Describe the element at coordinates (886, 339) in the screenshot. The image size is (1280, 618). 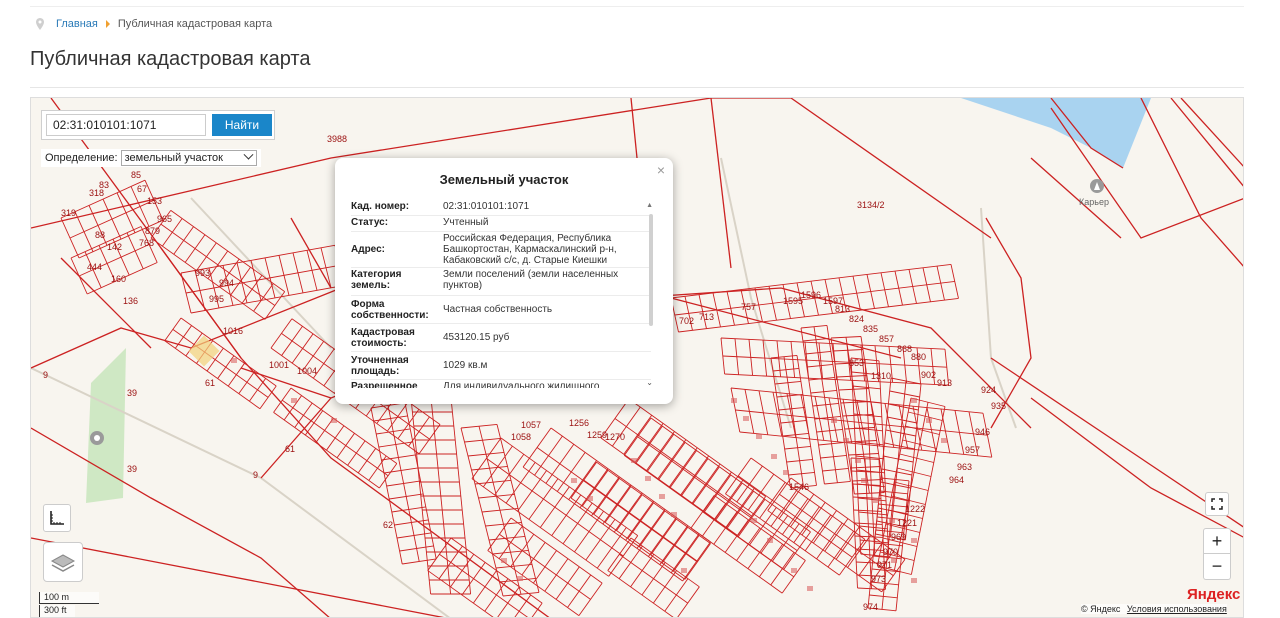
I see `map-label: 857` at that location.